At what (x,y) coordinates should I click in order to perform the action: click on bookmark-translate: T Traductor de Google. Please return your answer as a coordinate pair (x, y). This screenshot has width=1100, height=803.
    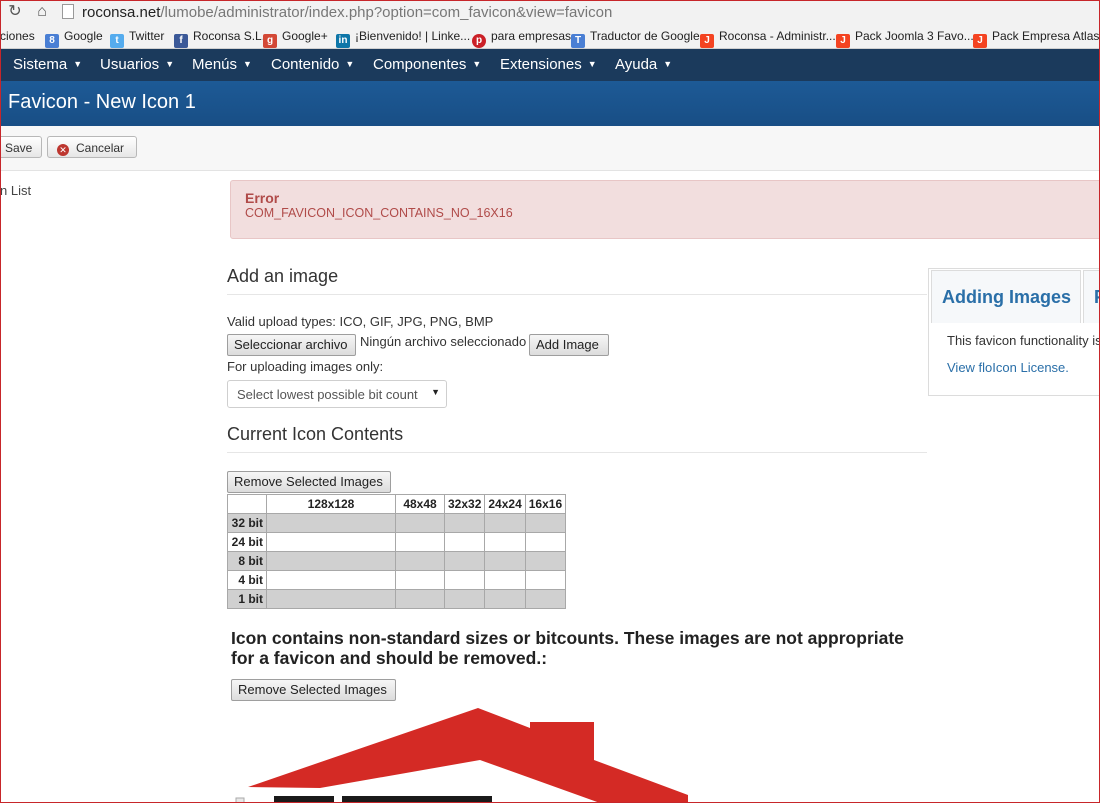
    Looking at the image, I should click on (635, 38).